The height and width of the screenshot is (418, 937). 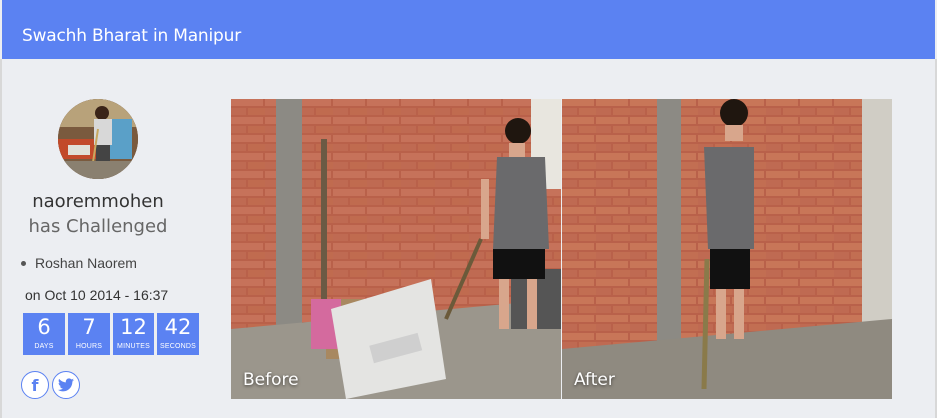 I want to click on profile-username: naoremmohen, so click(x=98, y=201).